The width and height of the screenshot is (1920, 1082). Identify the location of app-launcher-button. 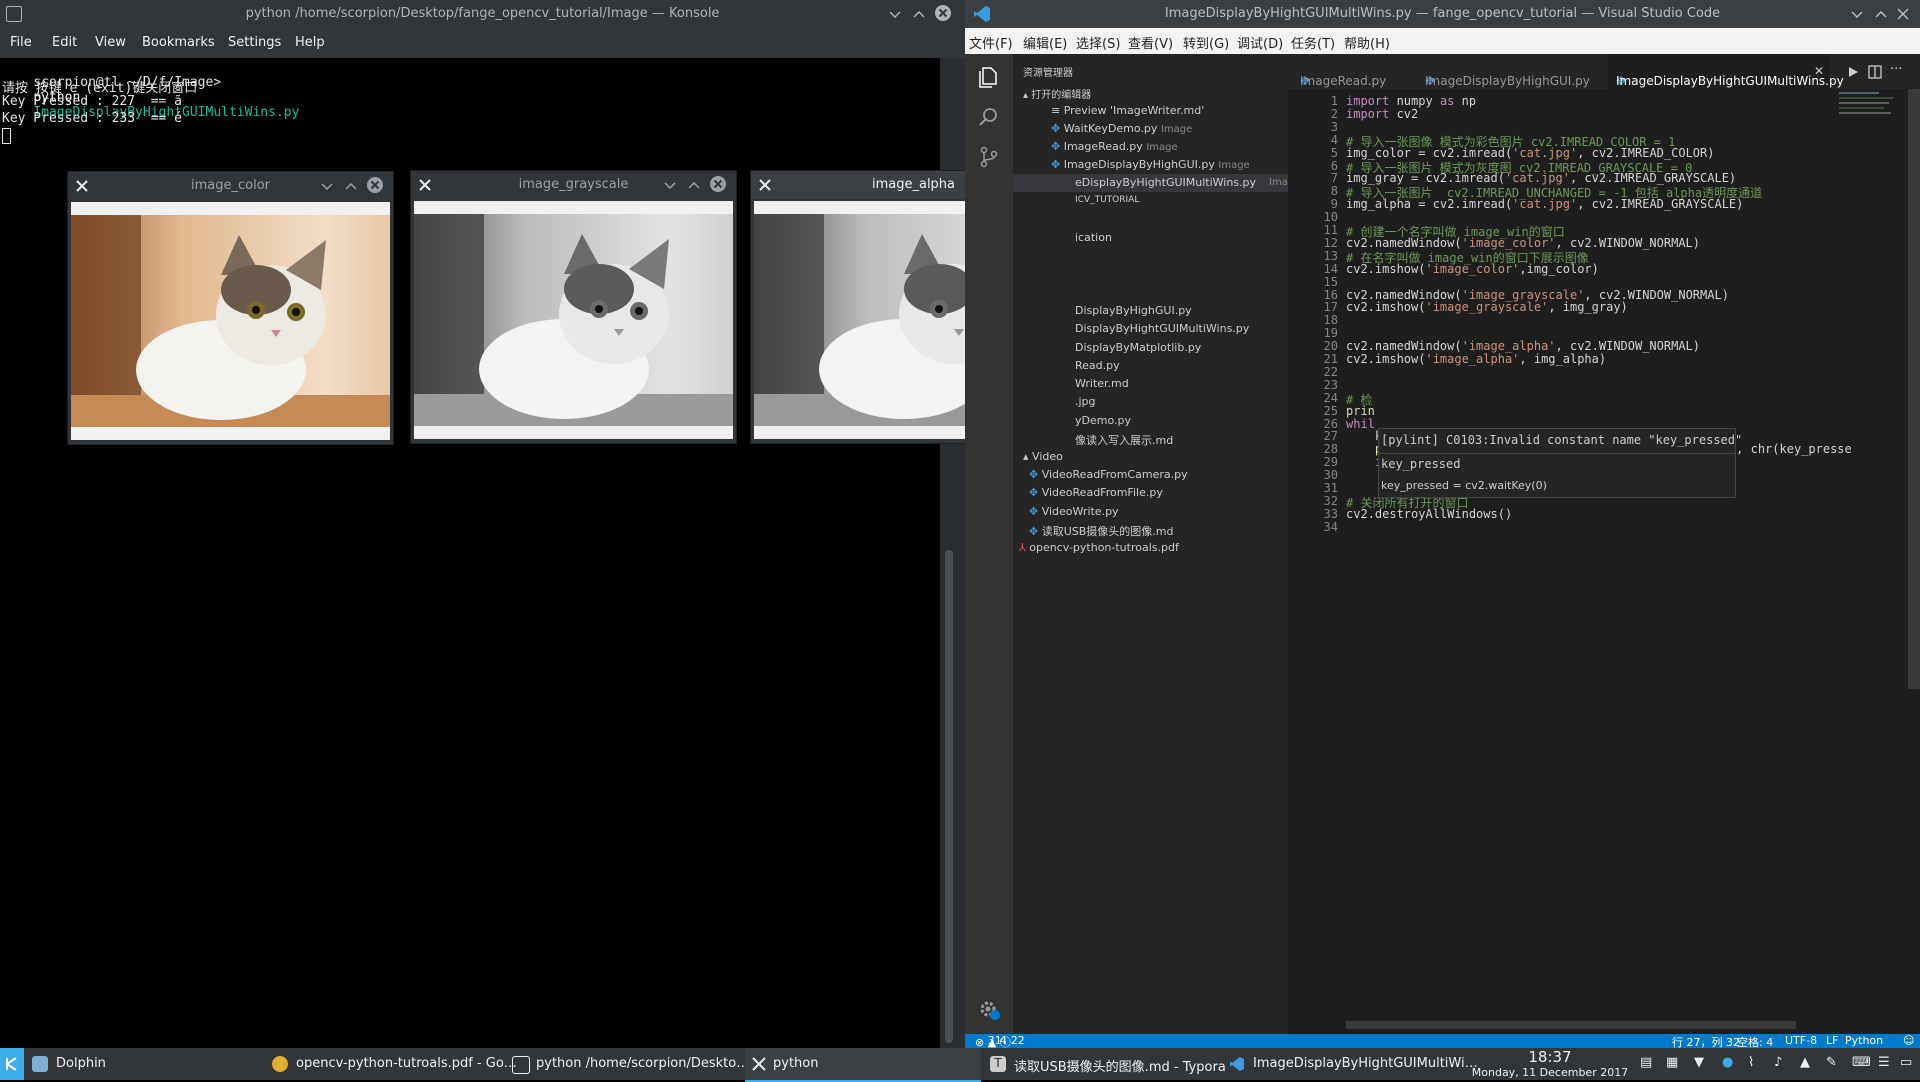
(12, 1064).